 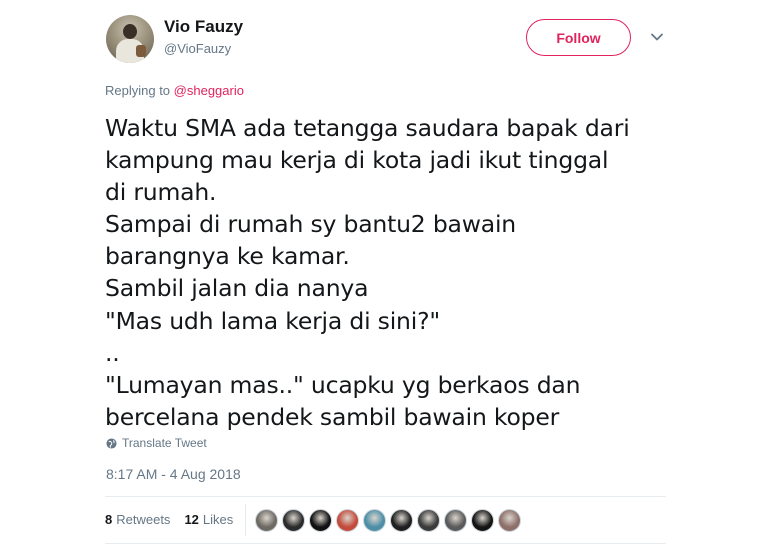 What do you see at coordinates (130, 31) in the screenshot?
I see `avatar-figure-head` at bounding box center [130, 31].